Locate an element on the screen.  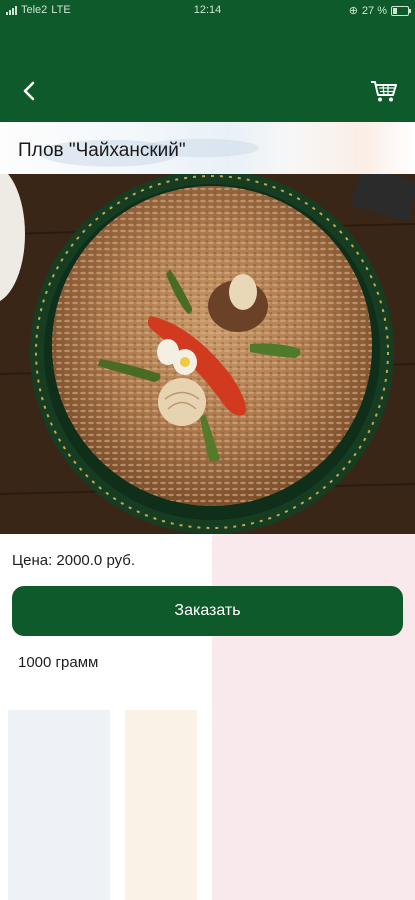
battery-icon is located at coordinates (401, 10).